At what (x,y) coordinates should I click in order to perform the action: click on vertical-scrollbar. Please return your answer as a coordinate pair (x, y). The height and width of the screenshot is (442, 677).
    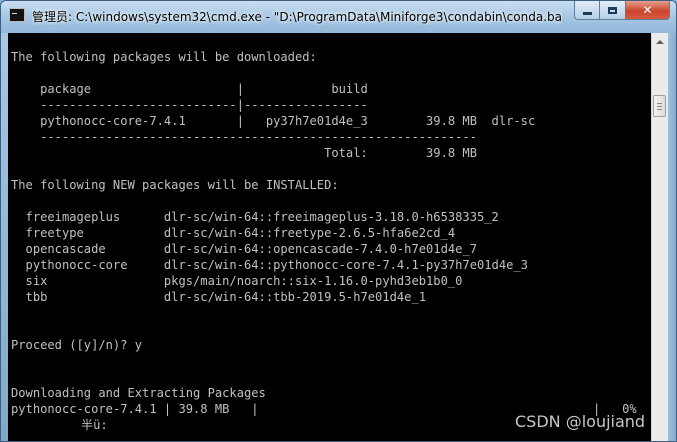
    Looking at the image, I should click on (659, 237).